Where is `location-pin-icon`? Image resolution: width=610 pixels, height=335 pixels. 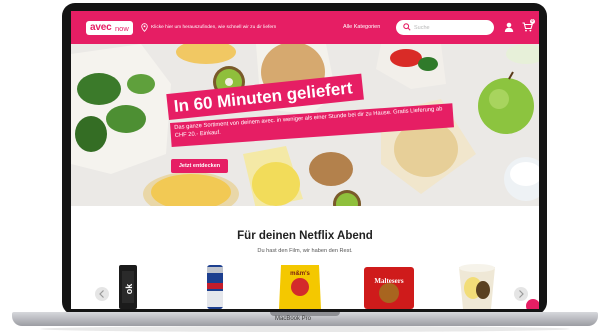 location-pin-icon is located at coordinates (144, 27).